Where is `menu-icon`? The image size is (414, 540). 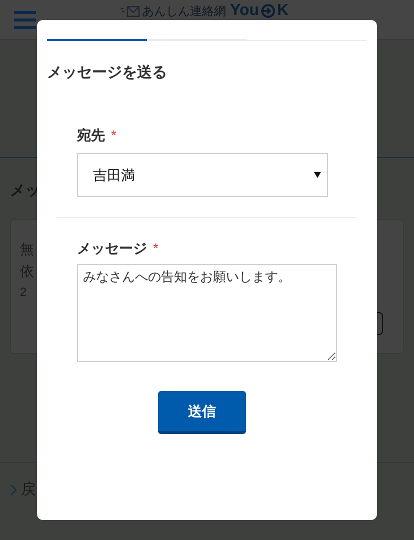 menu-icon is located at coordinates (25, 19).